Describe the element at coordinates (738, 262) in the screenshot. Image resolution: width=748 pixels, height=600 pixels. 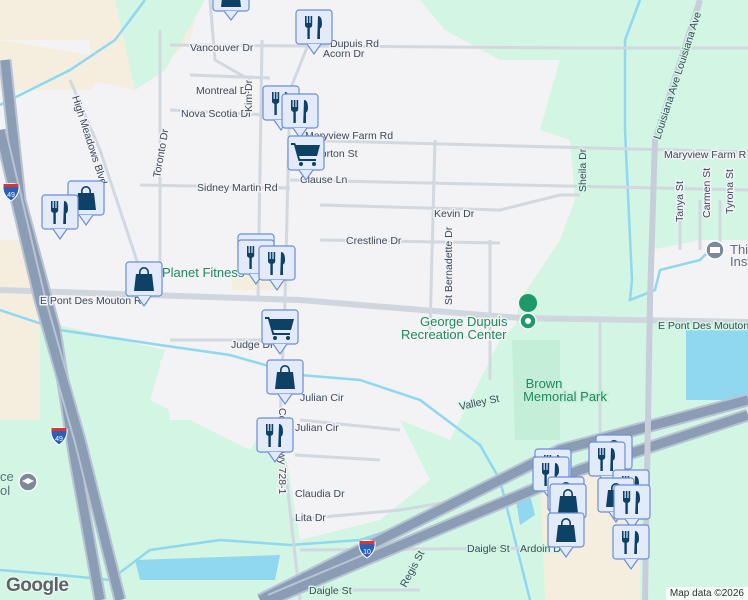
I see `poi-institute-line2: Inst` at that location.